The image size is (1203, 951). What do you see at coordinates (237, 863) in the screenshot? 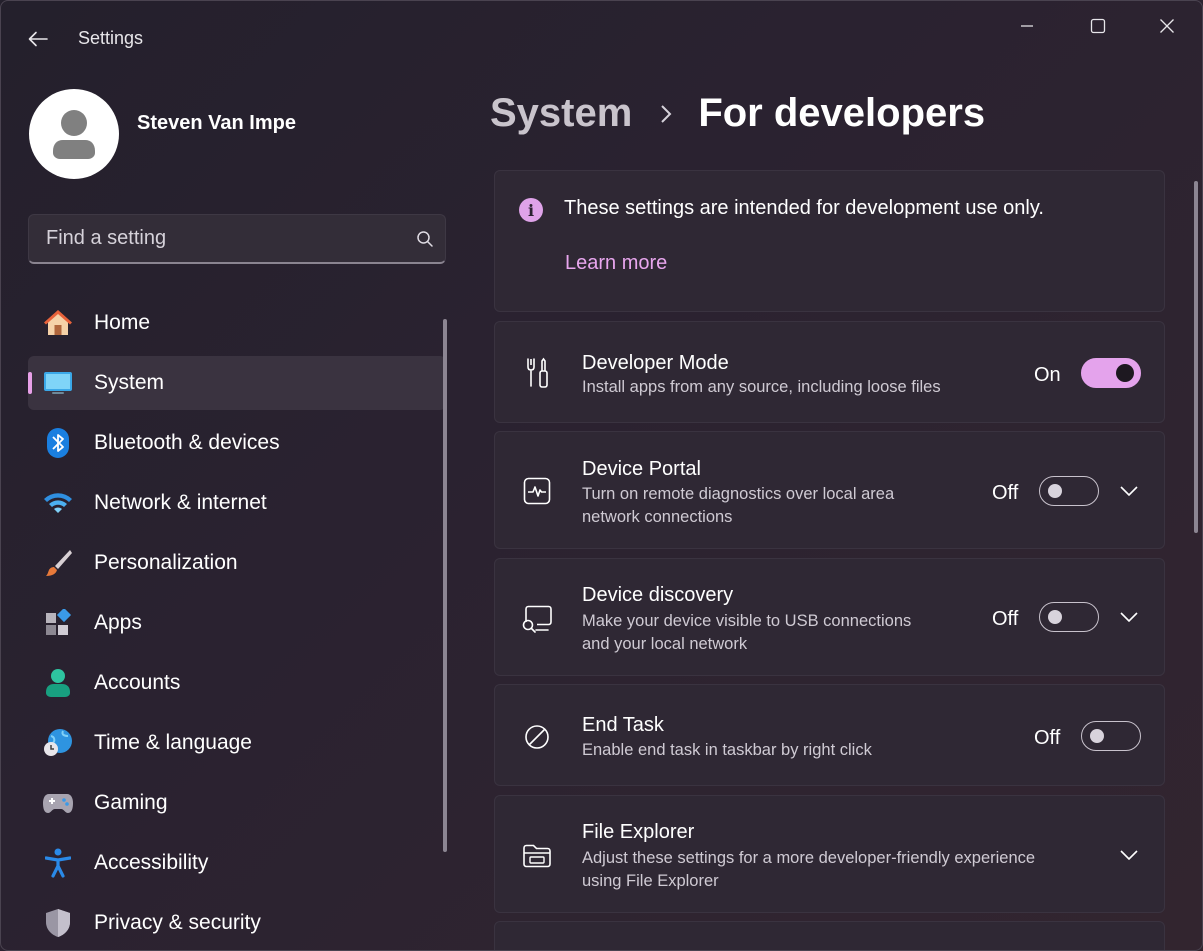
I see `sidebar-item-accessibility: Accessibility` at bounding box center [237, 863].